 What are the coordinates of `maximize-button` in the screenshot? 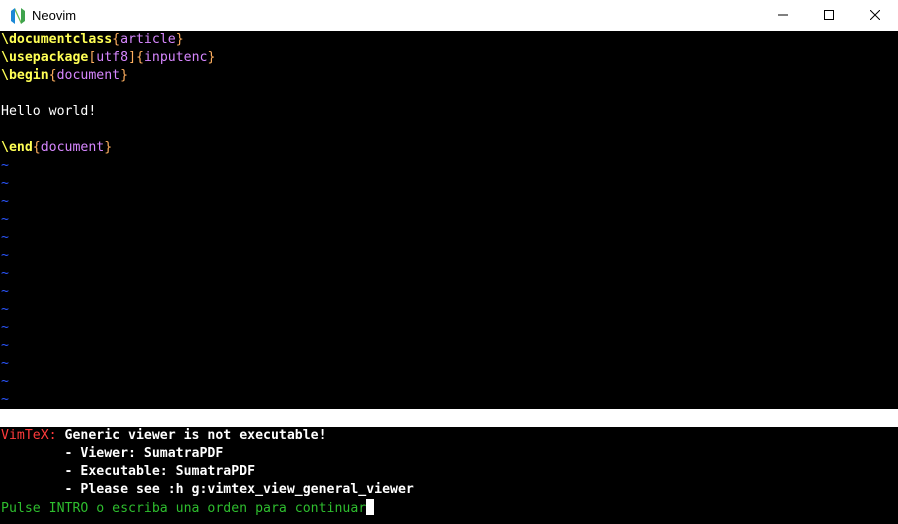 It's located at (829, 15).